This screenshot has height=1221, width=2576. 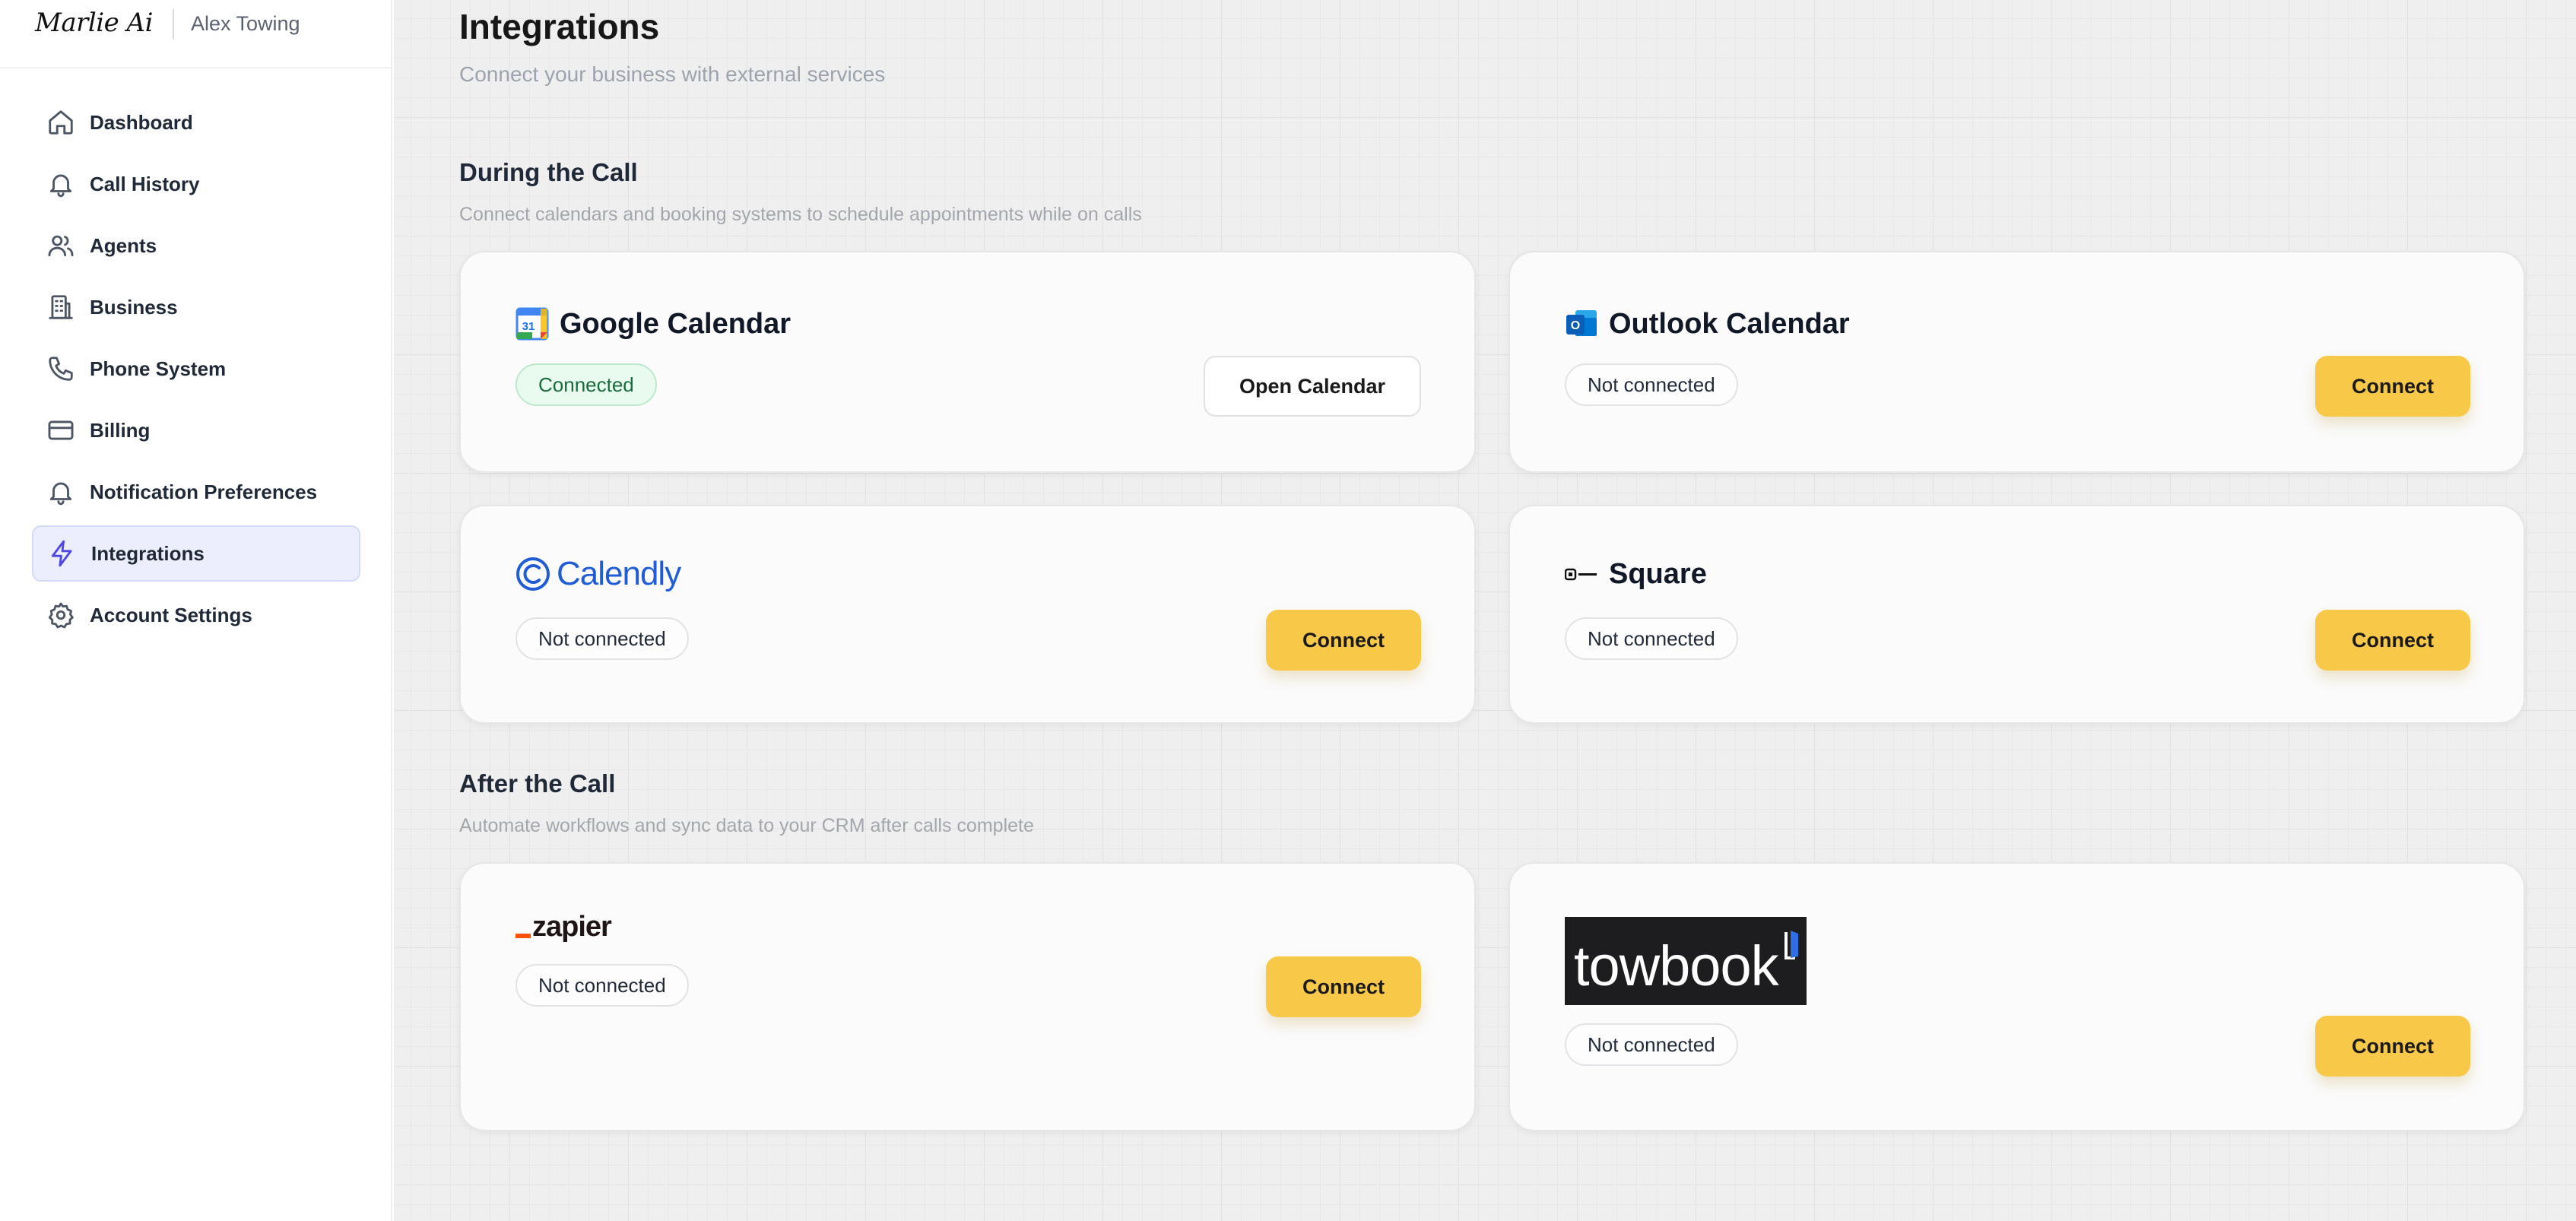 I want to click on connect-button-towbook: Connect, so click(x=2393, y=1047).